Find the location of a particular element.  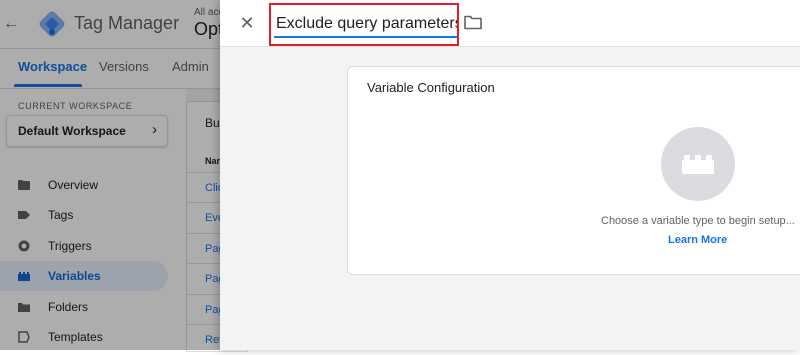

config-title: Variable Configuration is located at coordinates (431, 87).